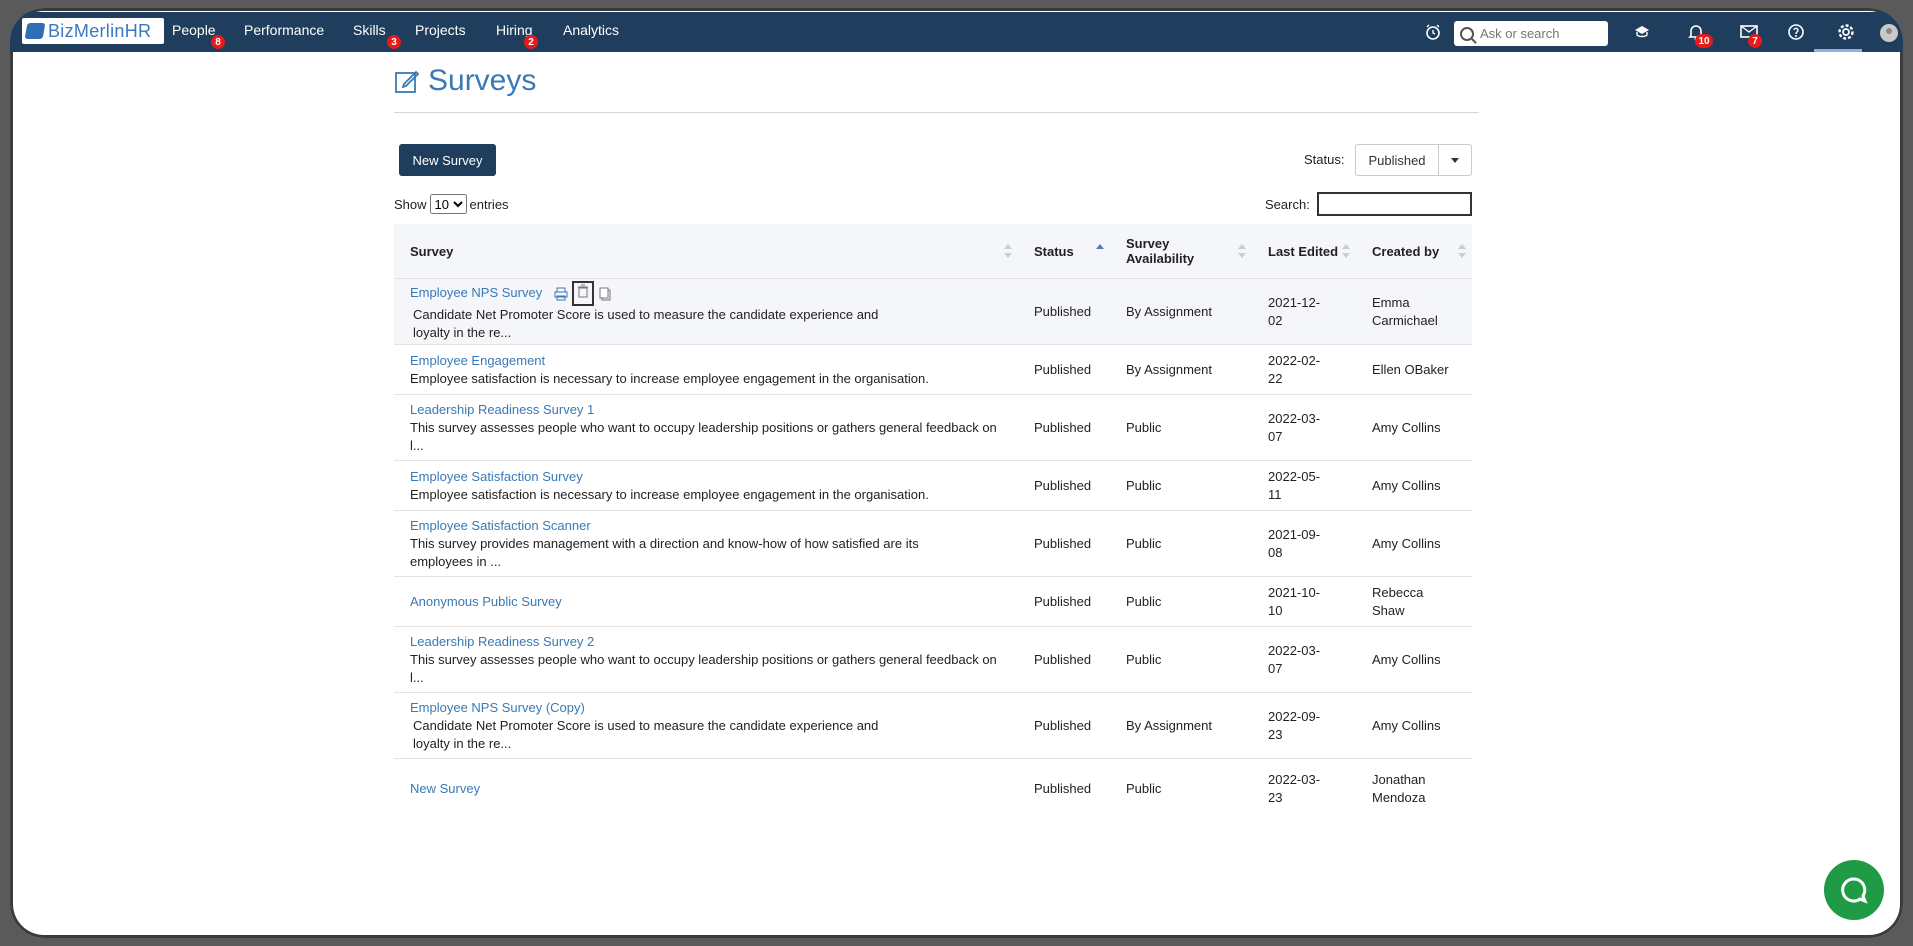 Image resolution: width=1913 pixels, height=946 pixels. Describe the element at coordinates (477, 360) in the screenshot. I see `survey-title-link: Employee Engagement` at that location.